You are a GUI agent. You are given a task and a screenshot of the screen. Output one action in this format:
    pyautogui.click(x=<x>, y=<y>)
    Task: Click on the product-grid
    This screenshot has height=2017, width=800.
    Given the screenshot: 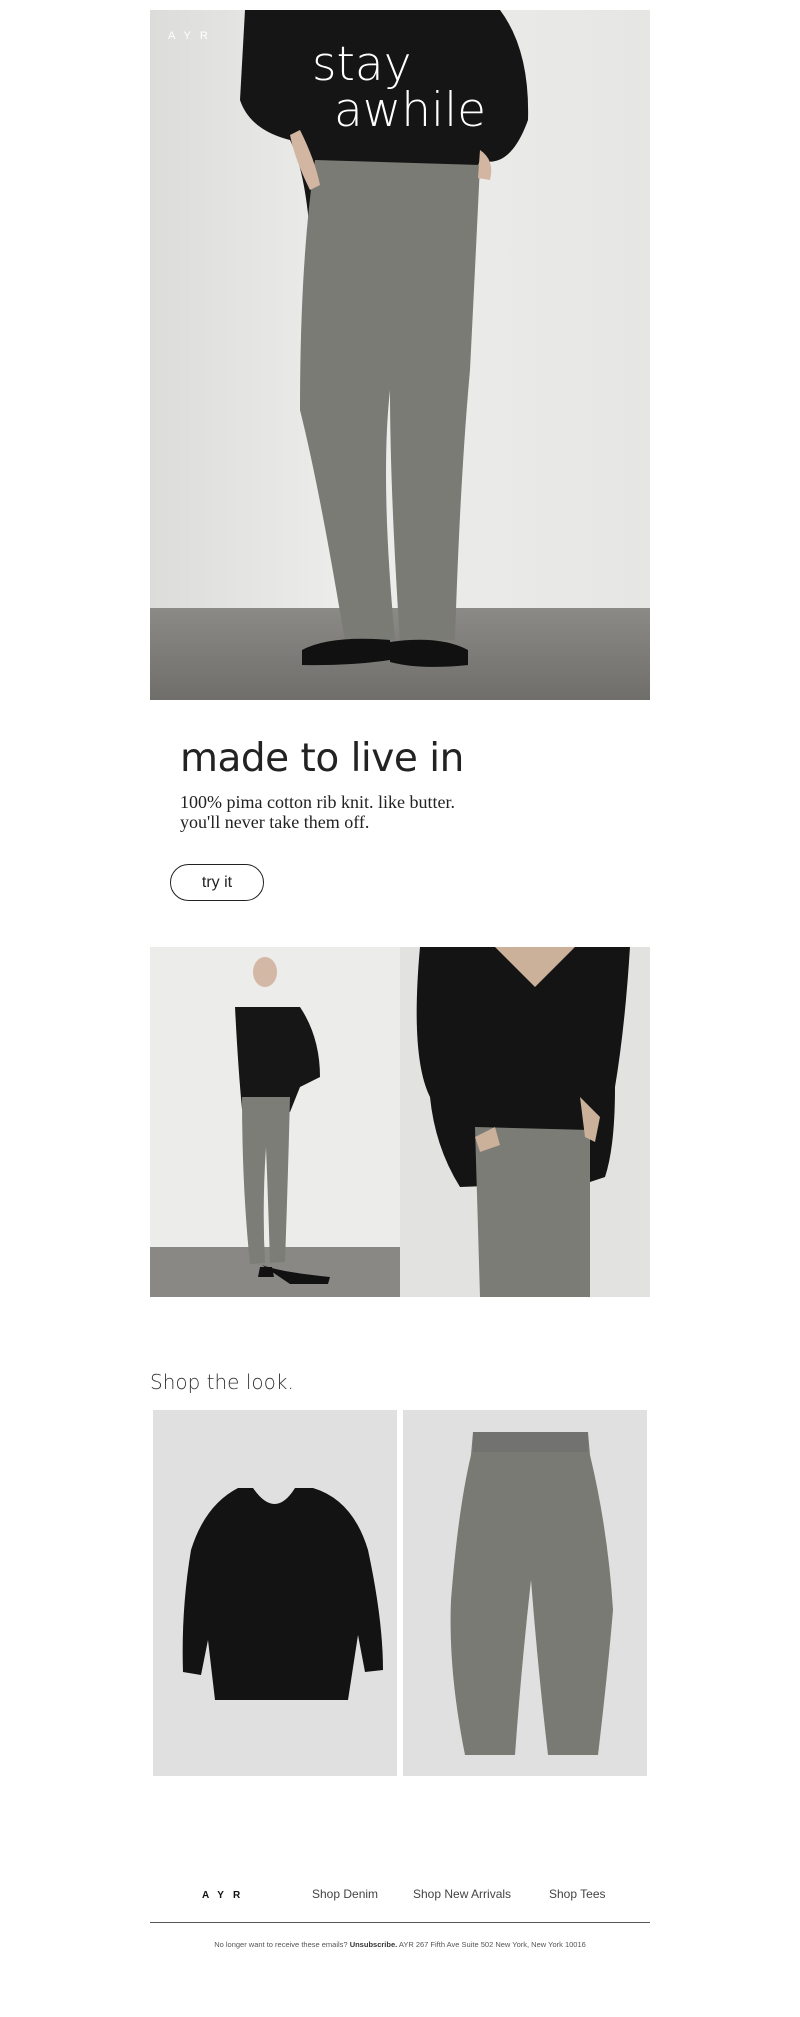 What is the action you would take?
    pyautogui.click(x=401, y=1593)
    